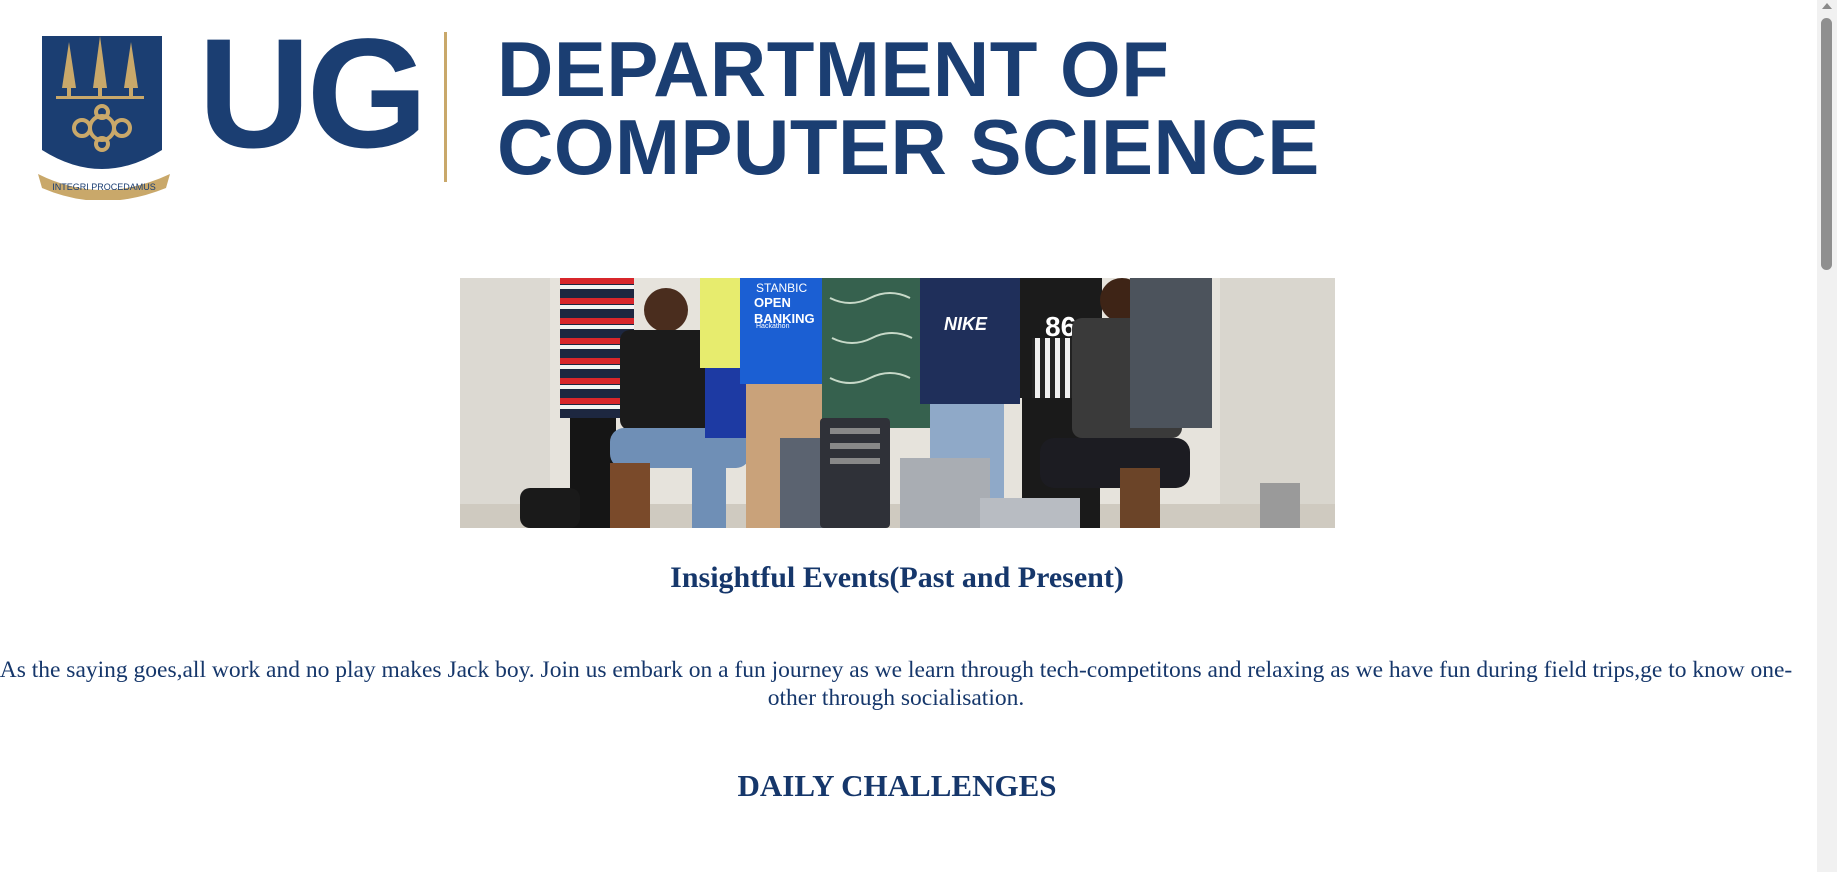  I want to click on hero-shirt-number: 86, so click(1060, 326).